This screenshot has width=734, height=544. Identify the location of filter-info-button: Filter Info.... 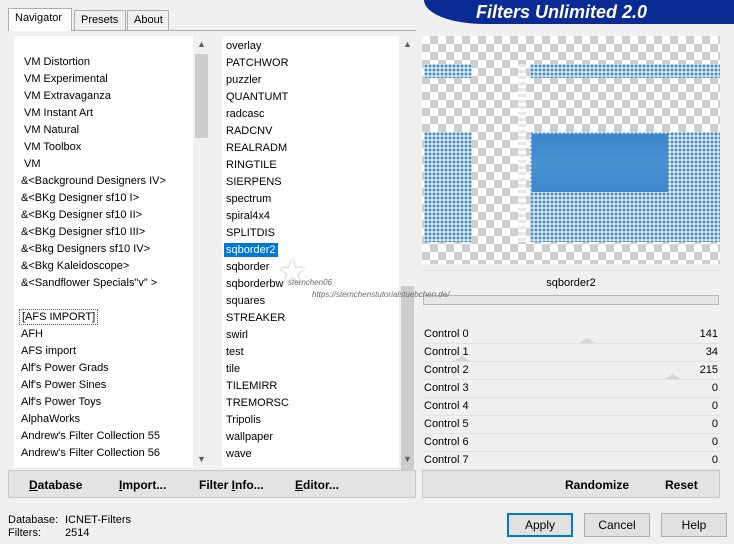
(231, 485).